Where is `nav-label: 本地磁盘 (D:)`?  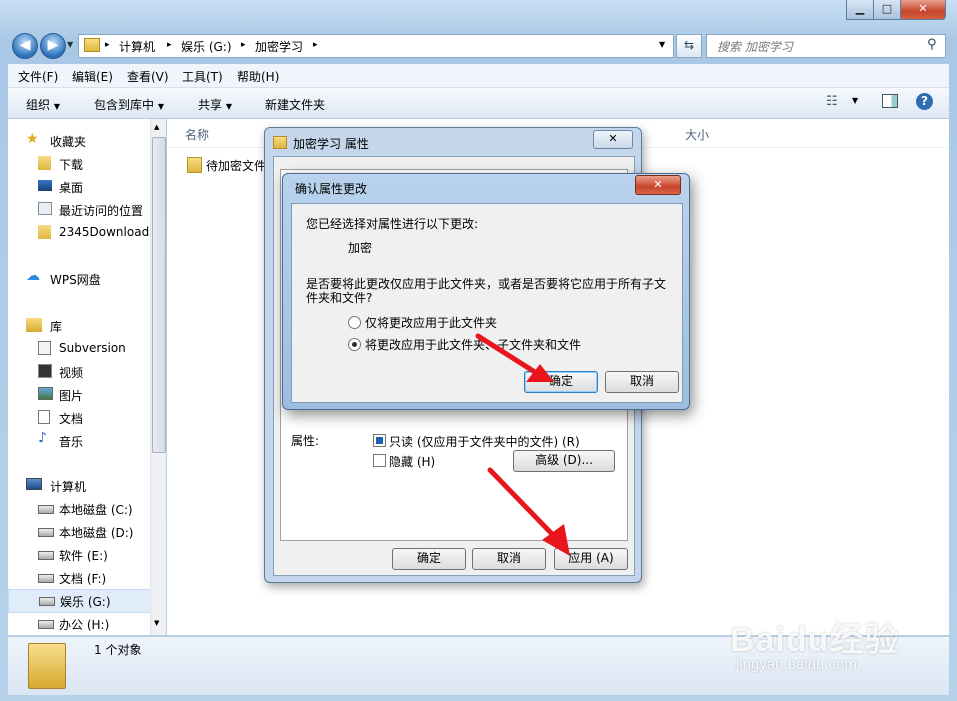 nav-label: 本地磁盘 (D:) is located at coordinates (96, 533).